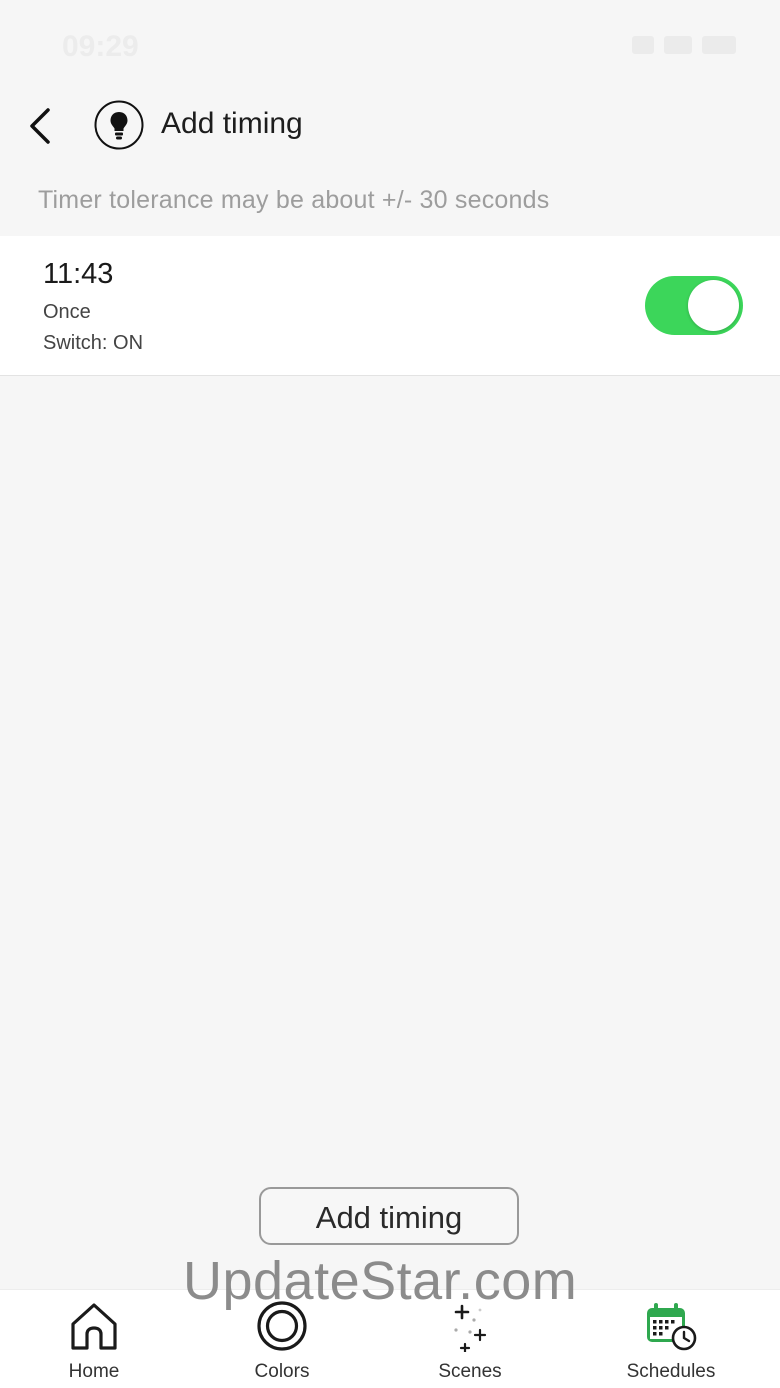 Image resolution: width=780 pixels, height=1388 pixels. Describe the element at coordinates (390, 126) in the screenshot. I see `nav-bar: Add timing` at that location.